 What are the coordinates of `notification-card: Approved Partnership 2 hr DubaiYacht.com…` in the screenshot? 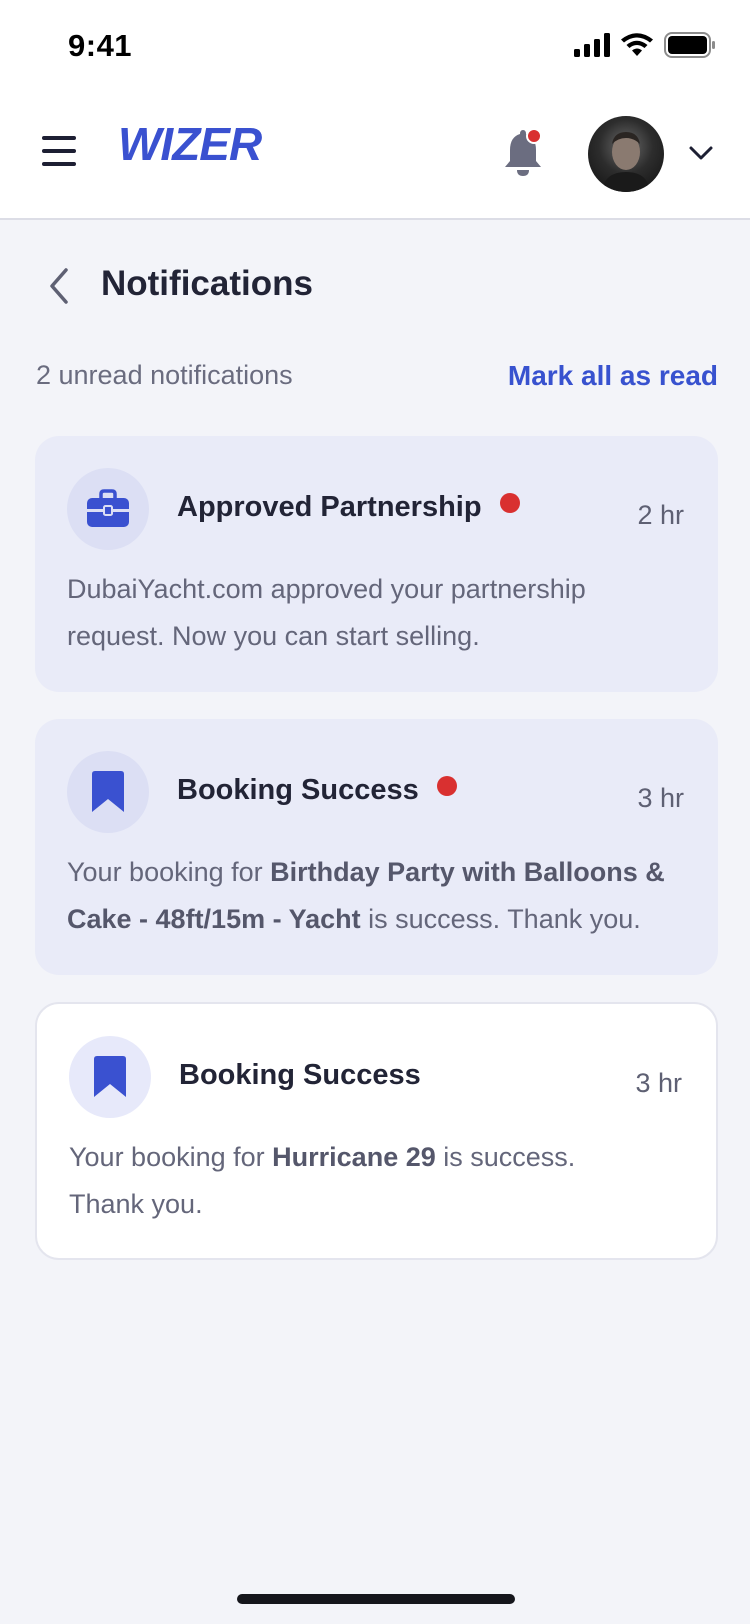 It's located at (376, 564).